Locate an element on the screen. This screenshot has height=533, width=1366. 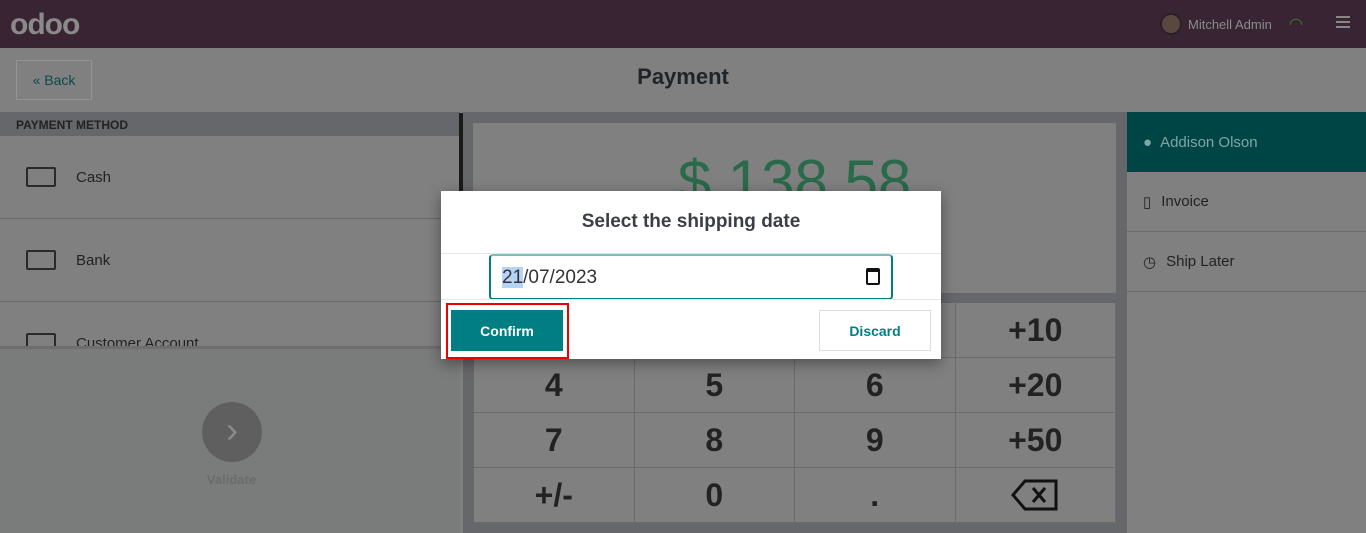
invoice-label: Invoice is located at coordinates (1185, 201).